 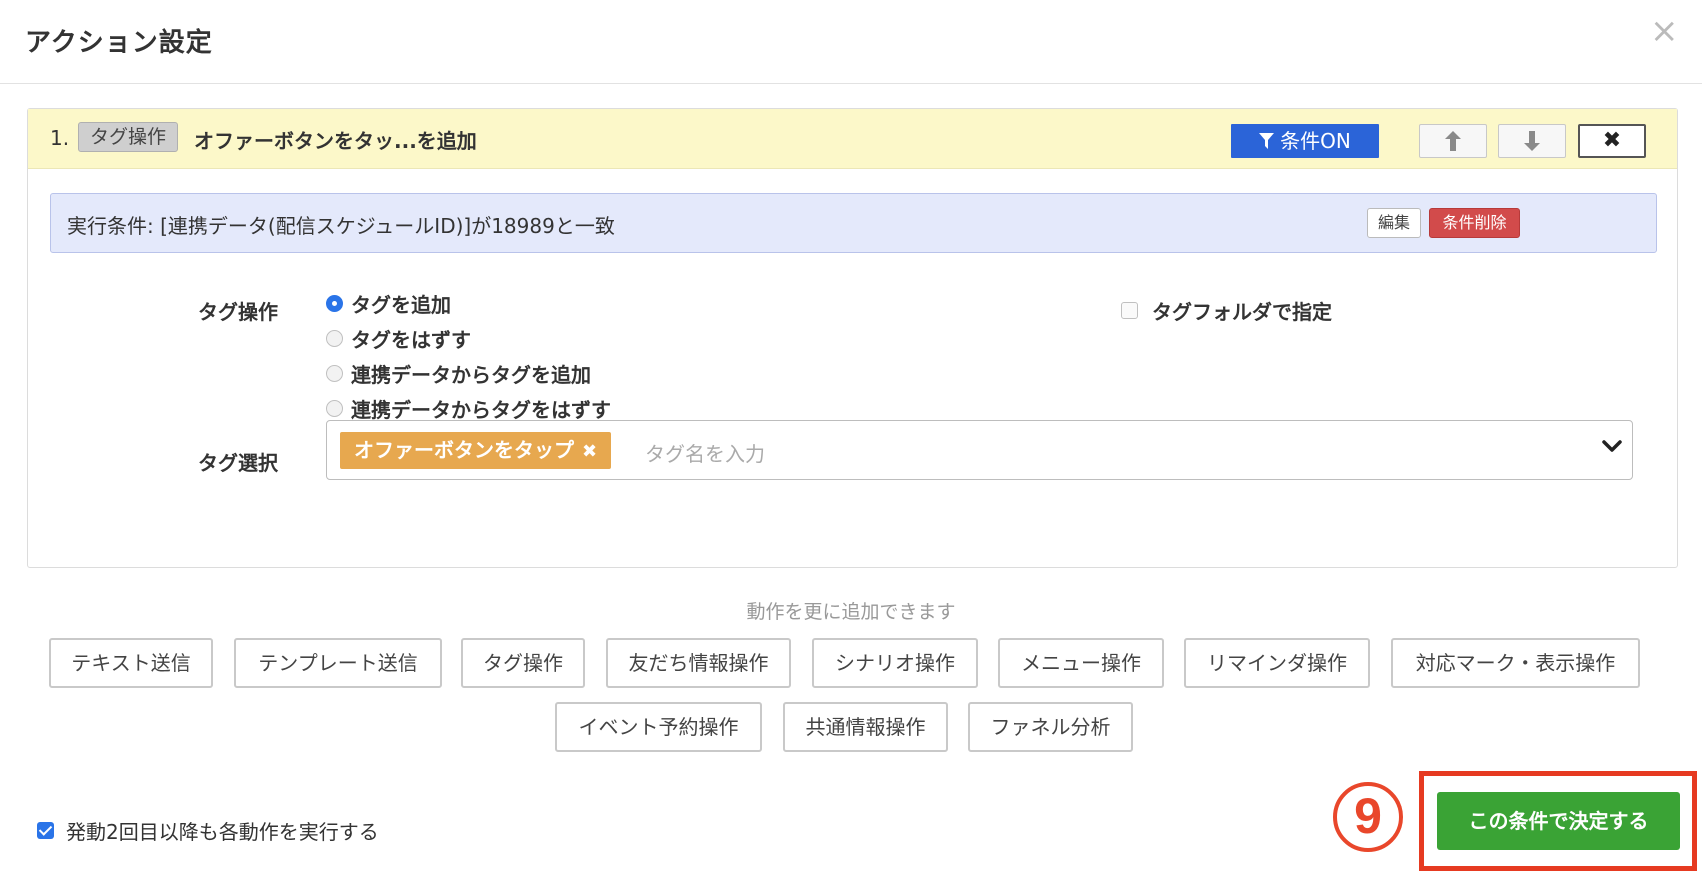 I want to click on step-marker-badge: 9, so click(x=1368, y=817).